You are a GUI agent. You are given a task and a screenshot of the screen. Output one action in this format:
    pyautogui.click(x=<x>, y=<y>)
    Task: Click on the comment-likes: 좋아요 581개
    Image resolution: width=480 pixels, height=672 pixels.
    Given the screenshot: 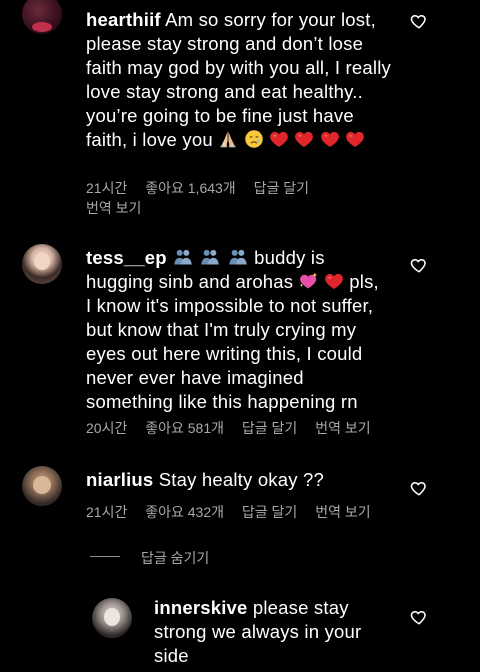 What is the action you would take?
    pyautogui.click(x=184, y=428)
    